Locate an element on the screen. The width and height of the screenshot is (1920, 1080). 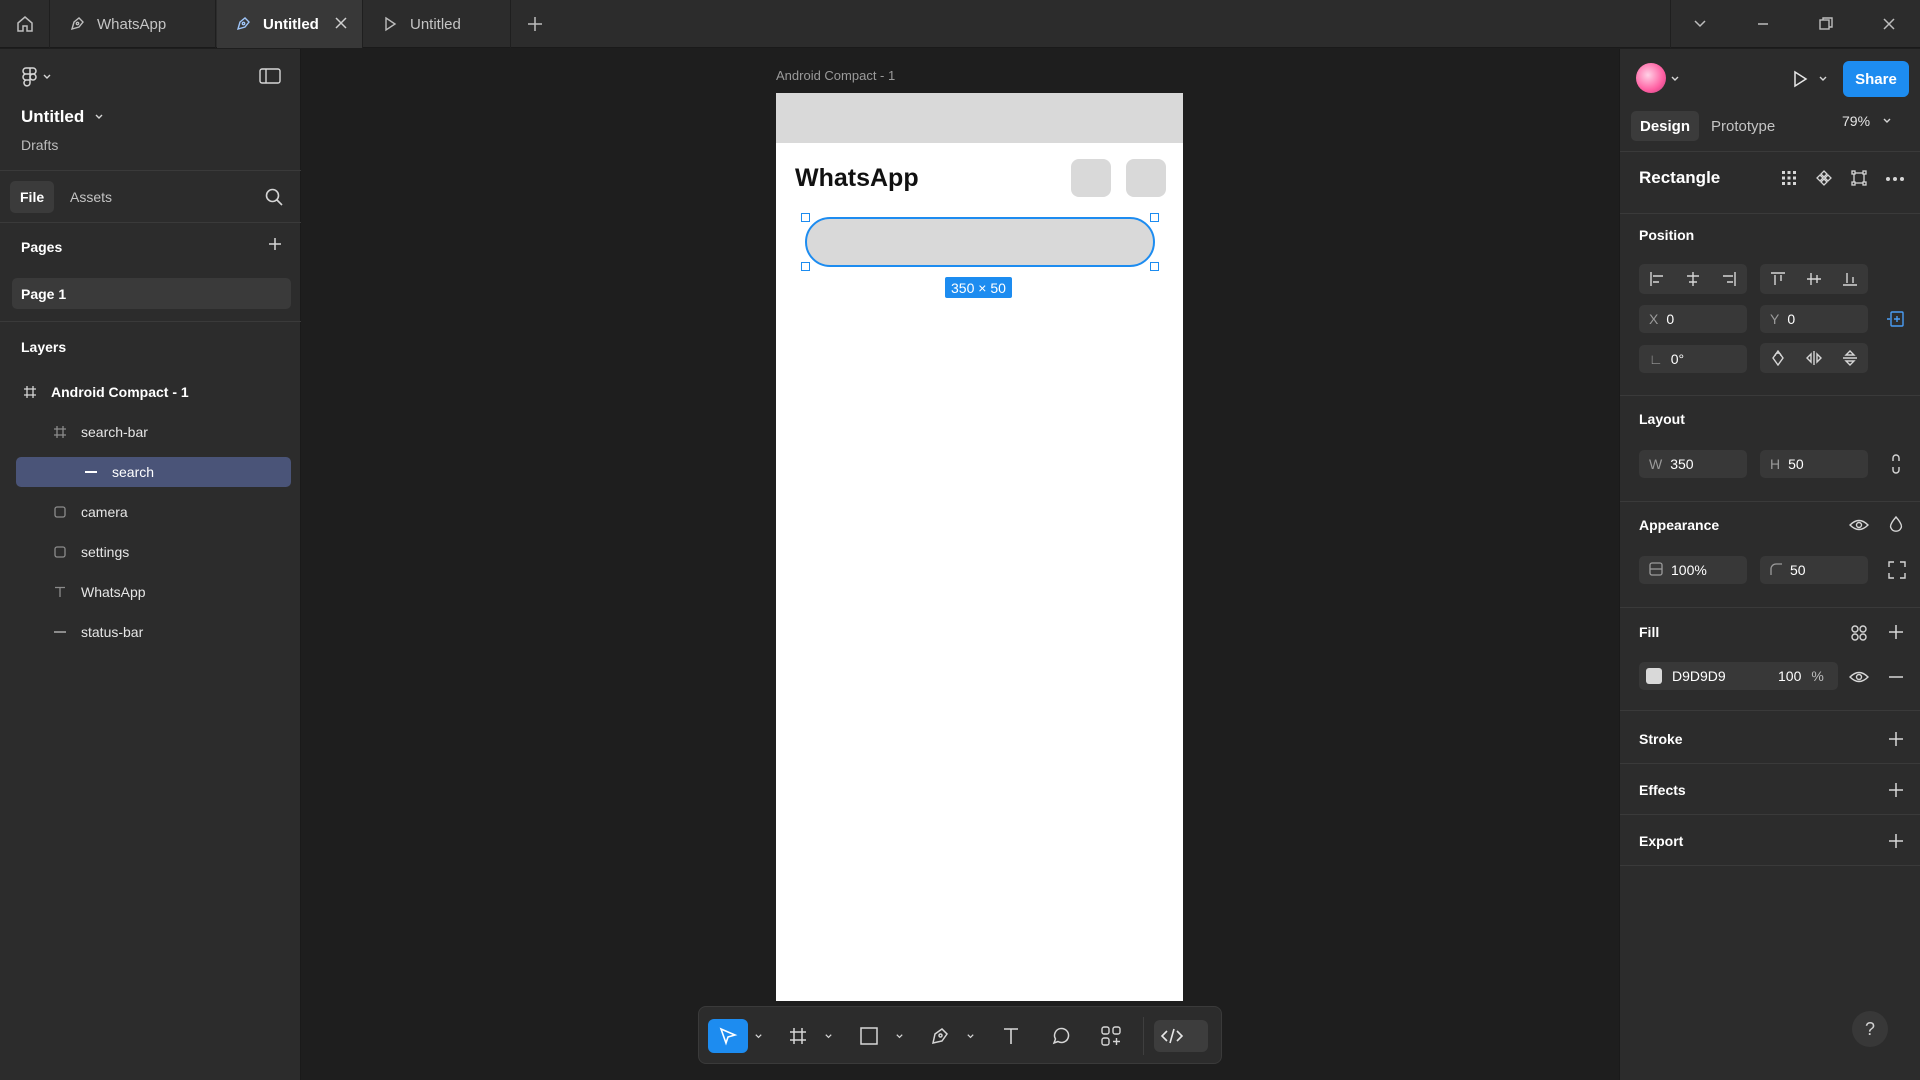
shape-tool-dropdown is located at coordinates (899, 1036).